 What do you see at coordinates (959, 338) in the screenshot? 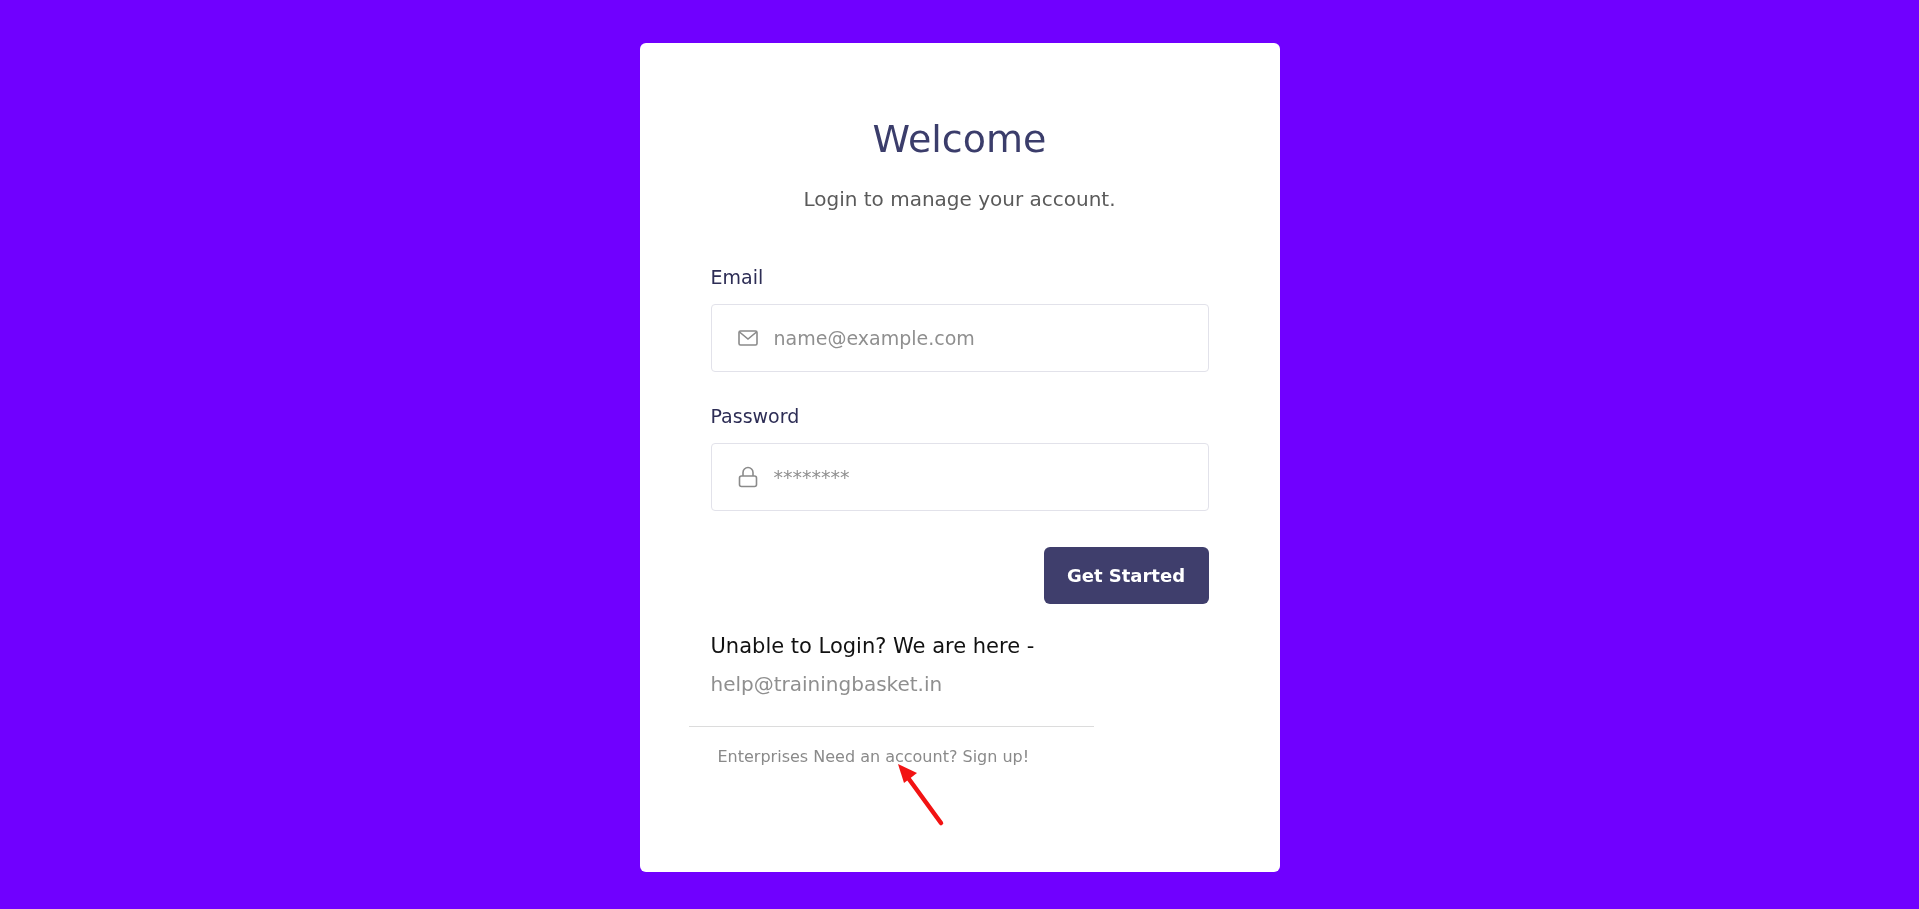
I see `email-field: name@example.com` at bounding box center [959, 338].